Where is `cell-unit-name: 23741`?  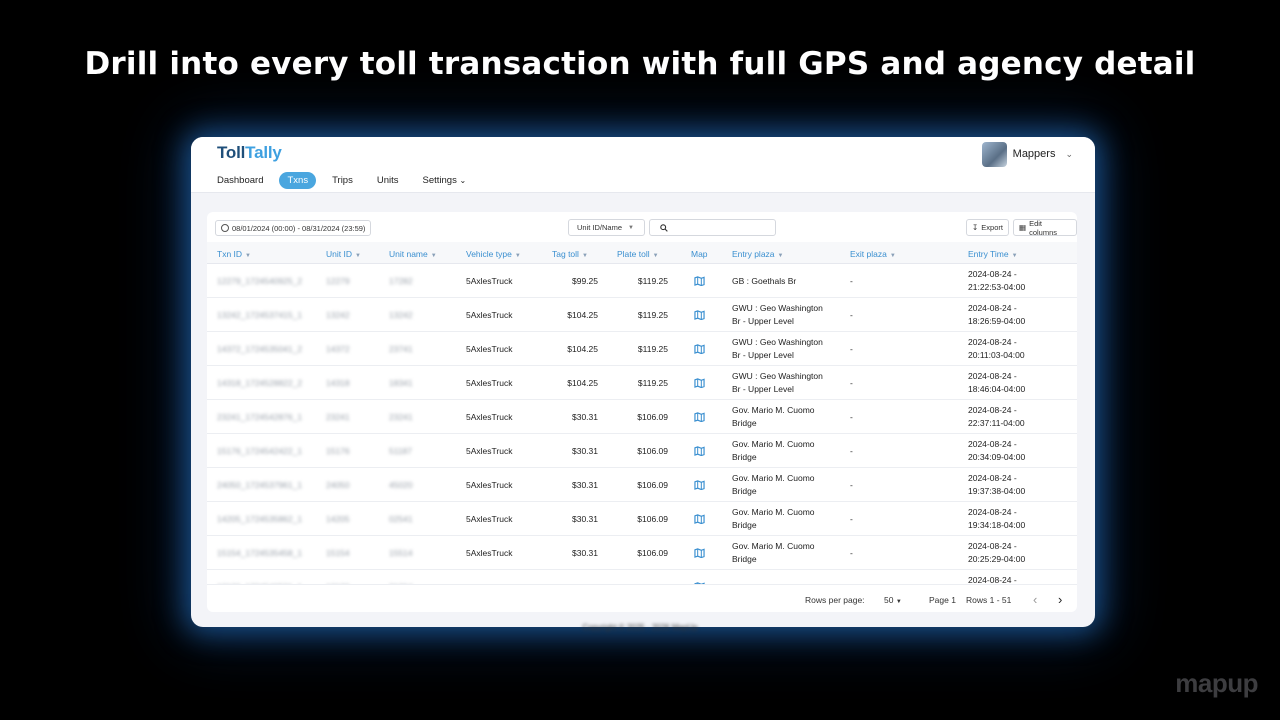
cell-unit-name: 23741 is located at coordinates (401, 349).